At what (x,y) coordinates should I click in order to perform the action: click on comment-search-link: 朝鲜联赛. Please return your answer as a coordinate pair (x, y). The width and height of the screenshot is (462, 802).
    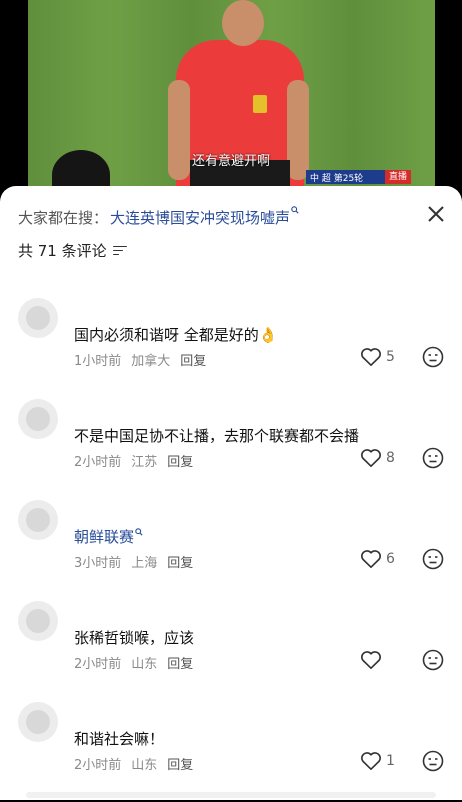
    Looking at the image, I should click on (104, 537).